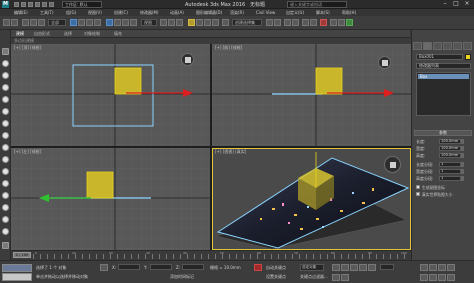 The width and height of the screenshot is (474, 283). I want to click on display-frozen-icon, so click(5, 171).